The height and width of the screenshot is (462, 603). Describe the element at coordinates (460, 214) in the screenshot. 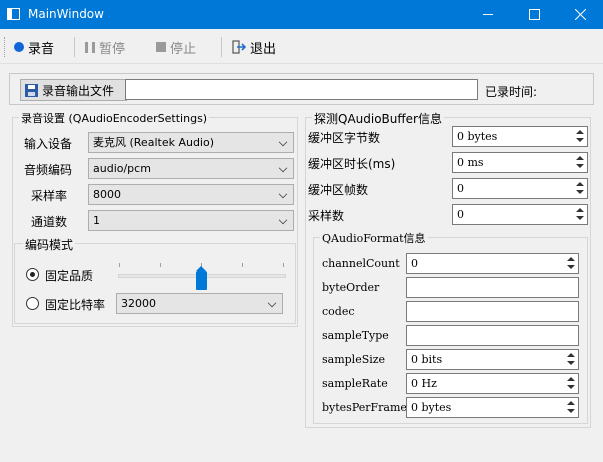

I see `sample-count-value: 0` at that location.